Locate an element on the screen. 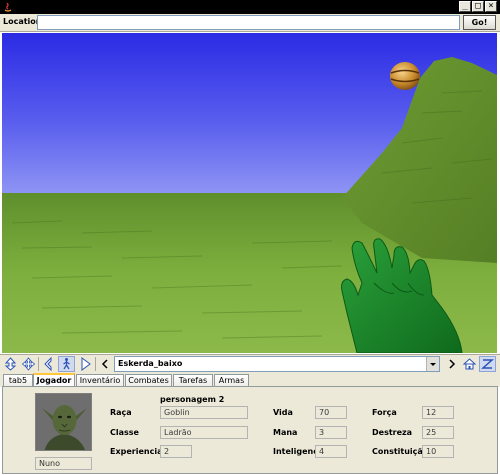 The width and height of the screenshot is (500, 475). character-name-field: Nuno is located at coordinates (63, 463).